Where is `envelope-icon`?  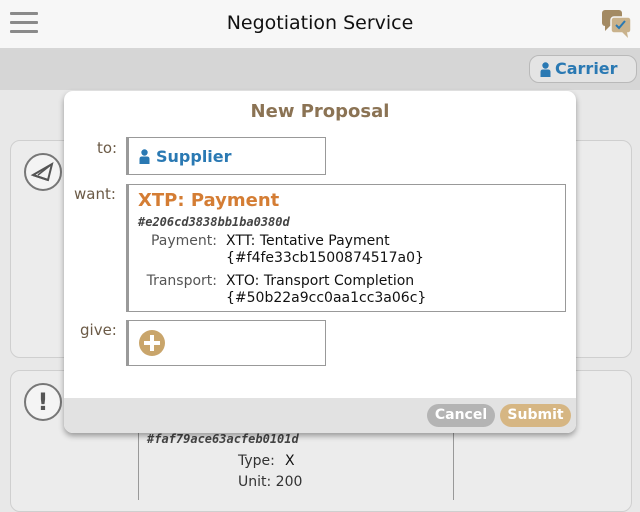
envelope-icon is located at coordinates (43, 172).